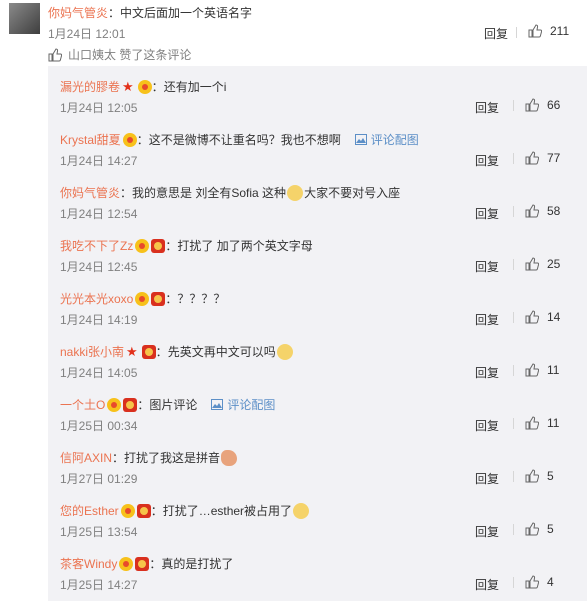 The width and height of the screenshot is (587, 608). I want to click on reply-username: nakki张小南, so click(92, 351).